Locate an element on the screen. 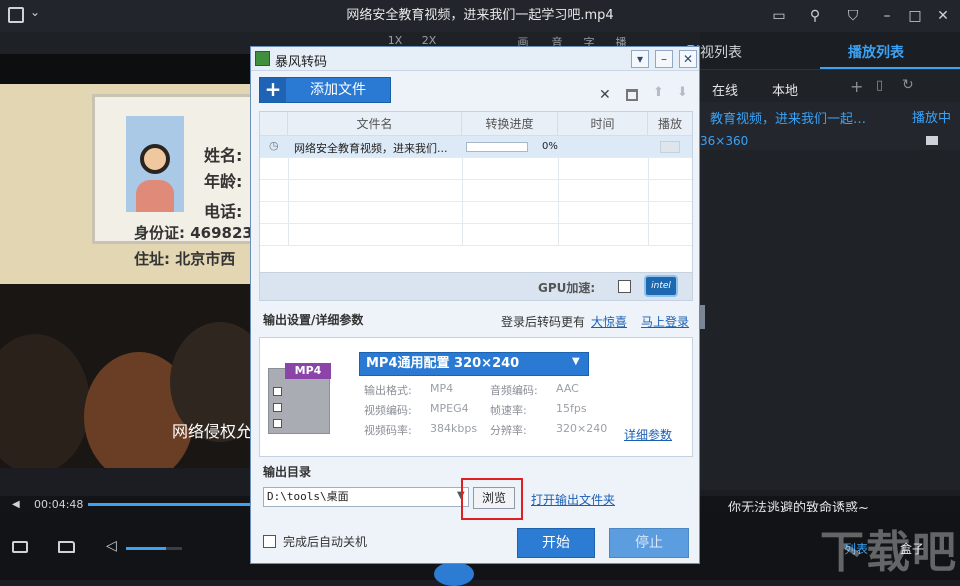 The image size is (960, 586). detail-params-link: 详细参数 is located at coordinates (648, 434).